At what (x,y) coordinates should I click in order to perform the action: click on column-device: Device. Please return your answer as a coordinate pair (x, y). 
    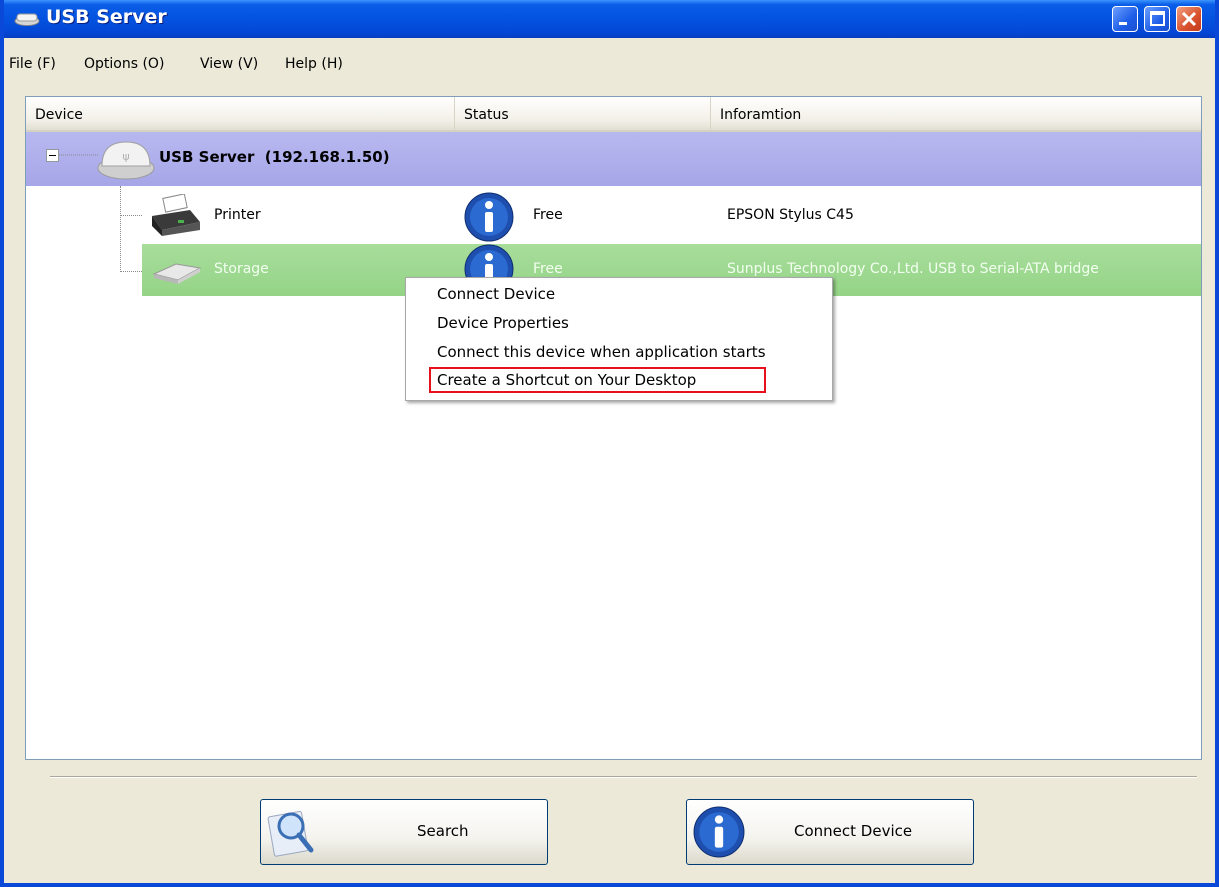
    Looking at the image, I should click on (240, 113).